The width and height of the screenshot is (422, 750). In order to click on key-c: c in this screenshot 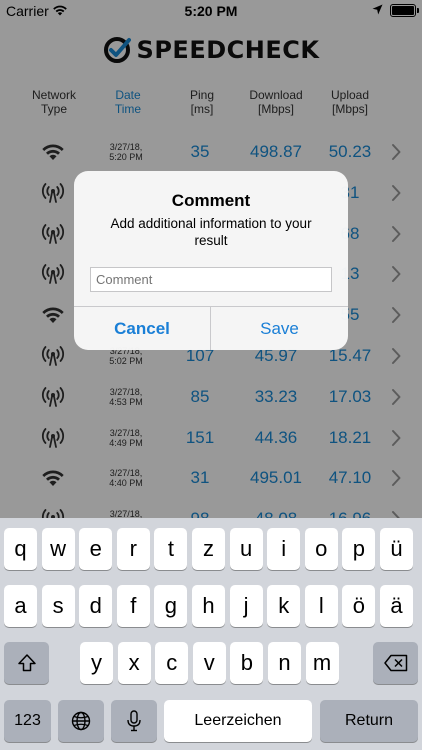, I will do `click(172, 663)`.